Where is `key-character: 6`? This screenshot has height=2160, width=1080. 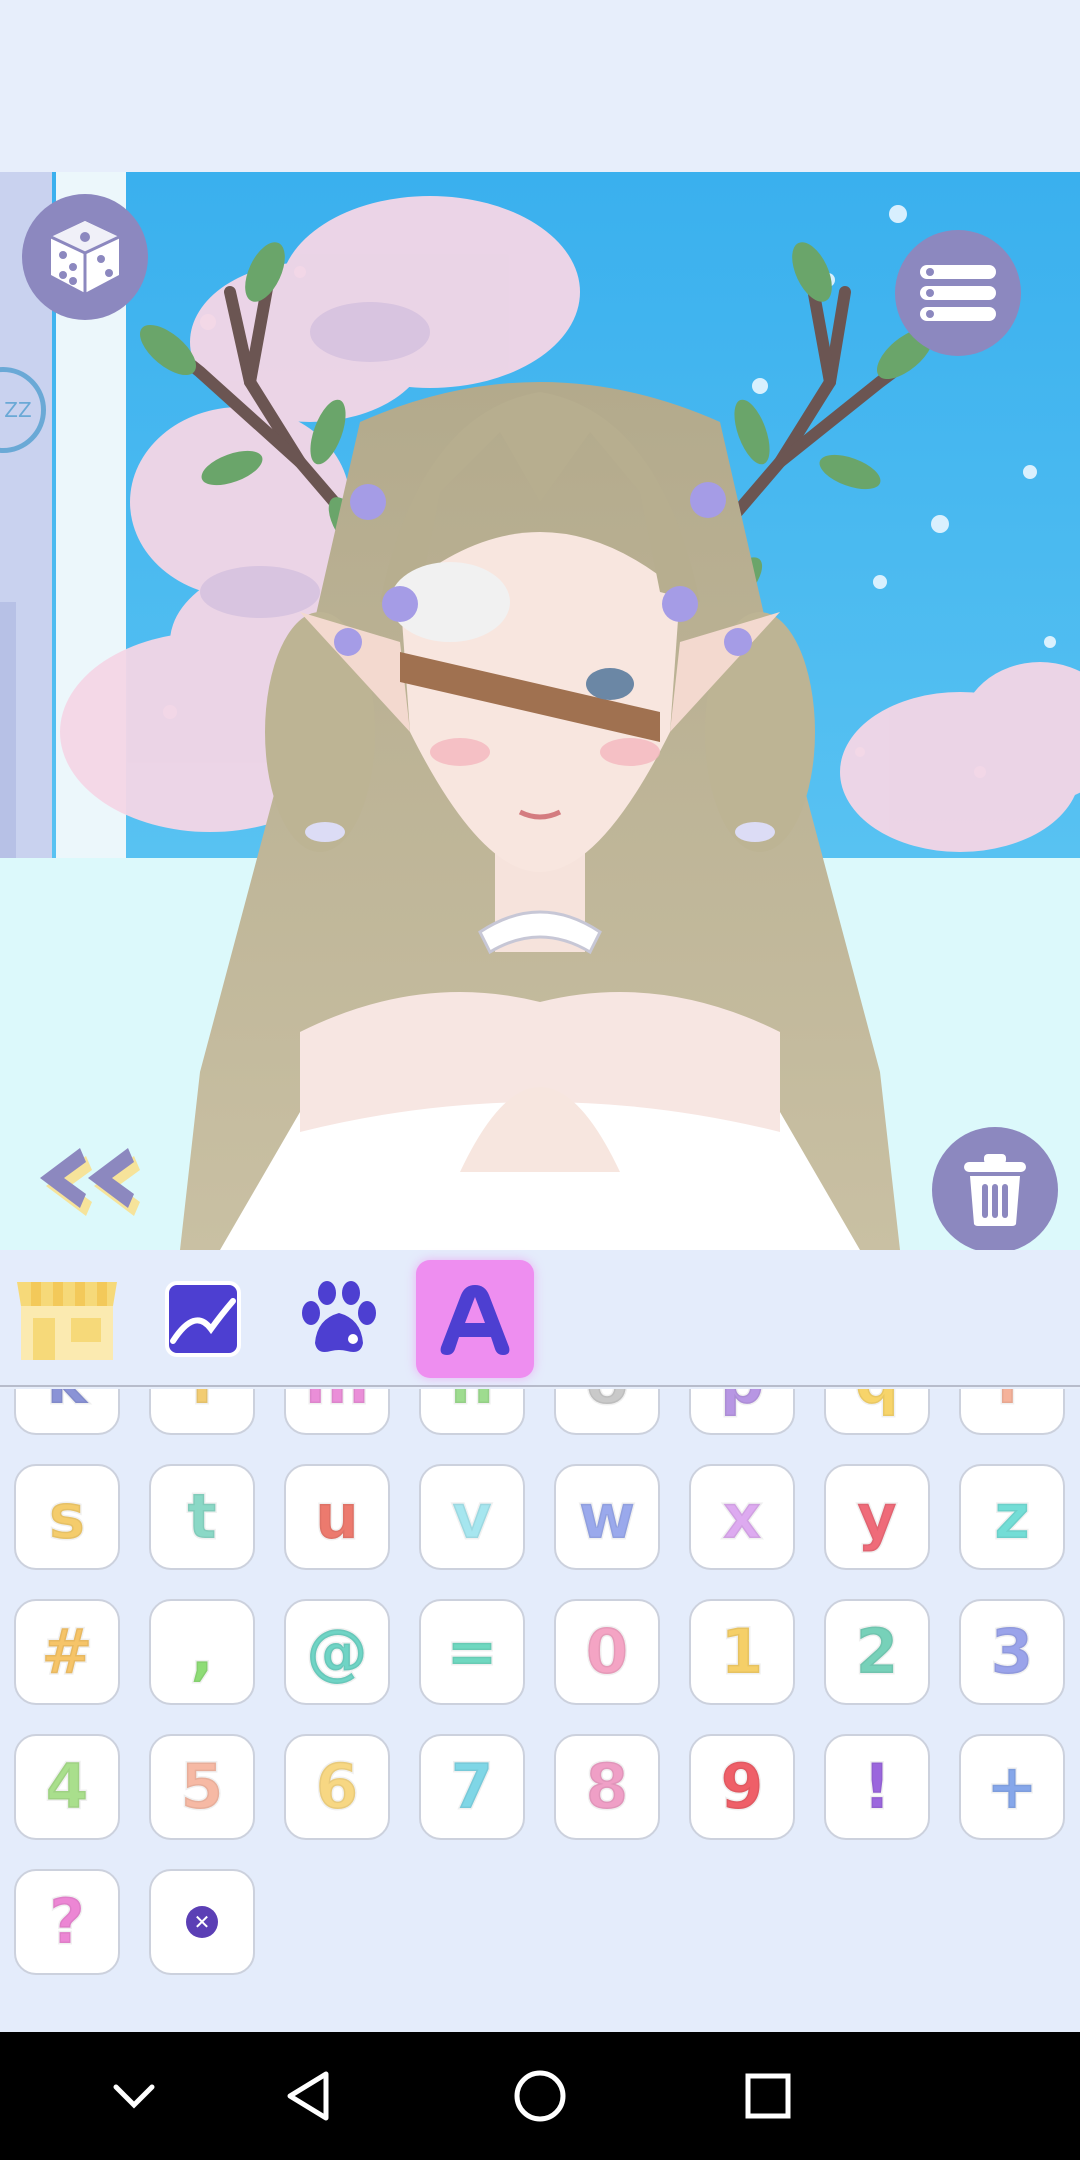 key-character: 6 is located at coordinates (337, 1787).